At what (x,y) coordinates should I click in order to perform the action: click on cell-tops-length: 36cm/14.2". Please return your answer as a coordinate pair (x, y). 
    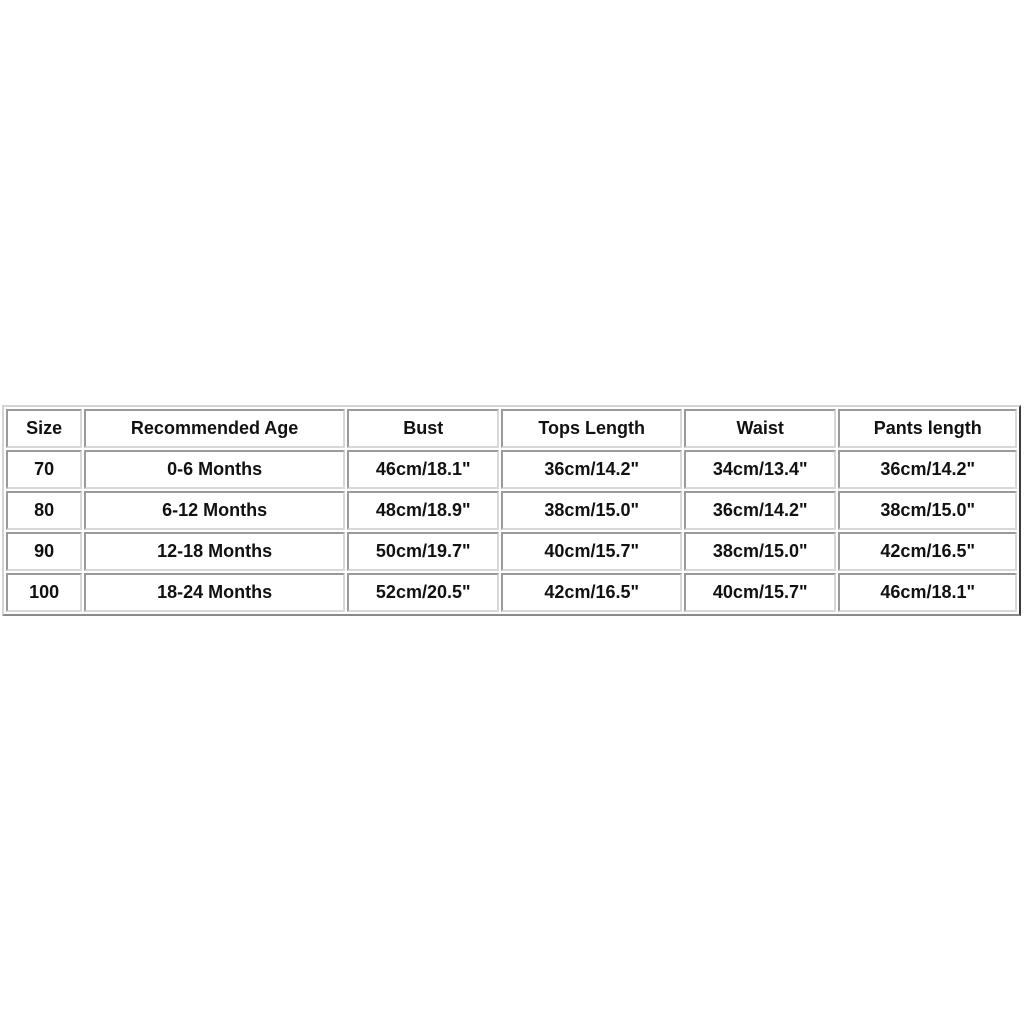
    Looking at the image, I should click on (591, 469).